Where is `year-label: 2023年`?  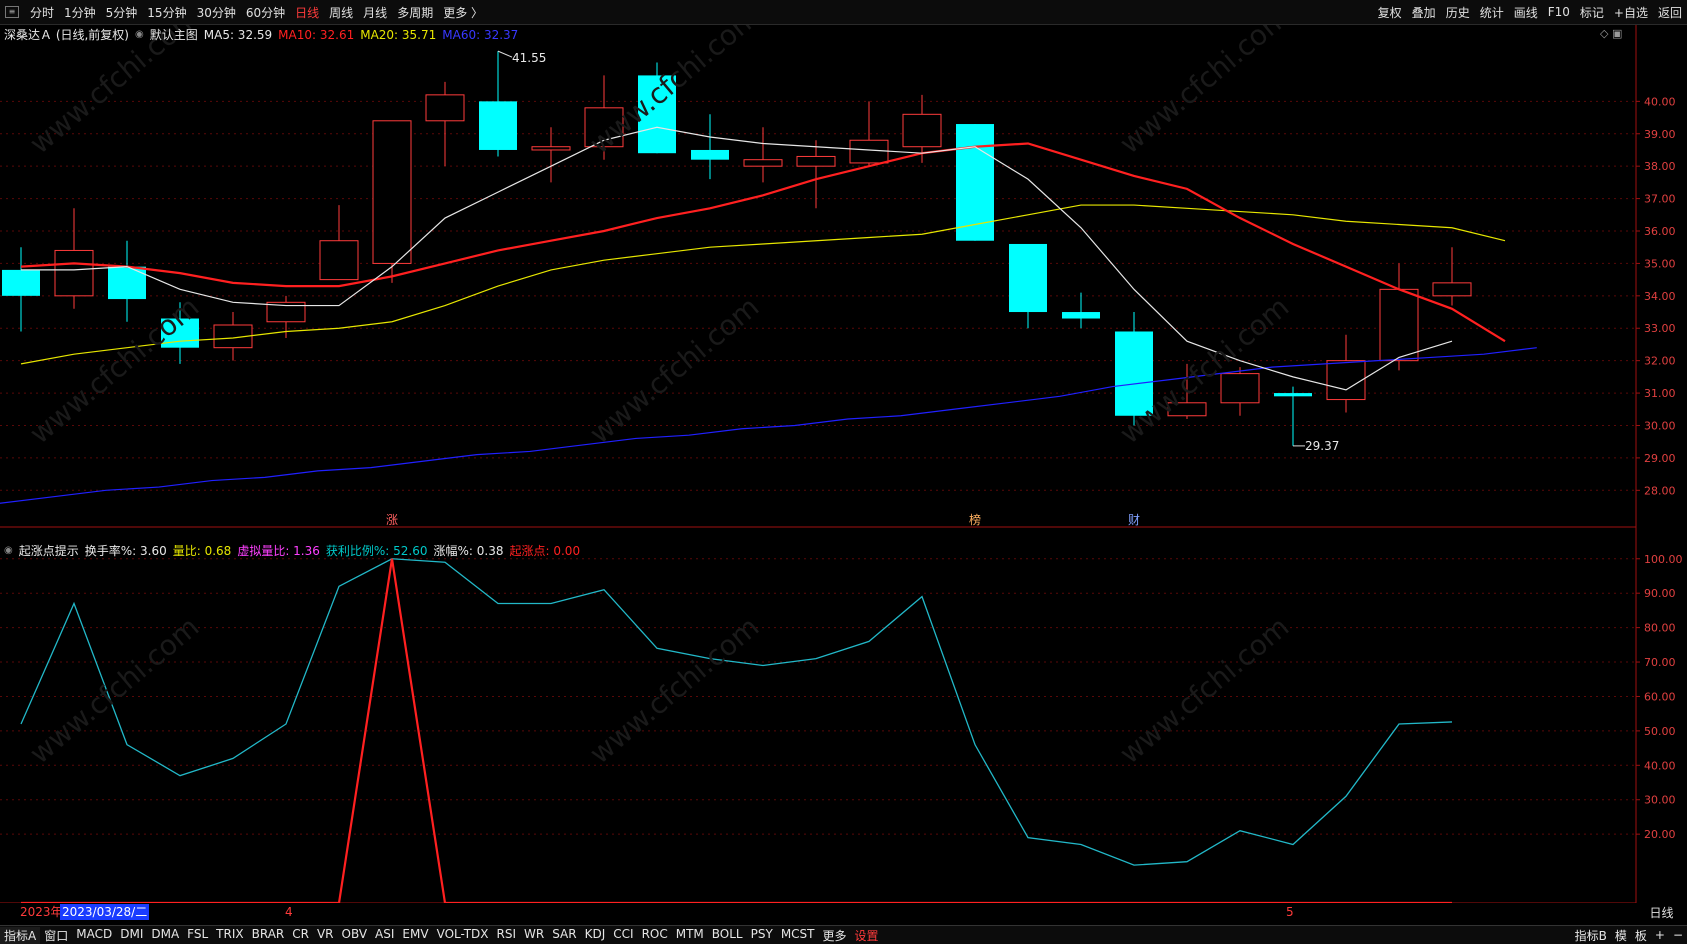
year-label: 2023年 is located at coordinates (41, 912).